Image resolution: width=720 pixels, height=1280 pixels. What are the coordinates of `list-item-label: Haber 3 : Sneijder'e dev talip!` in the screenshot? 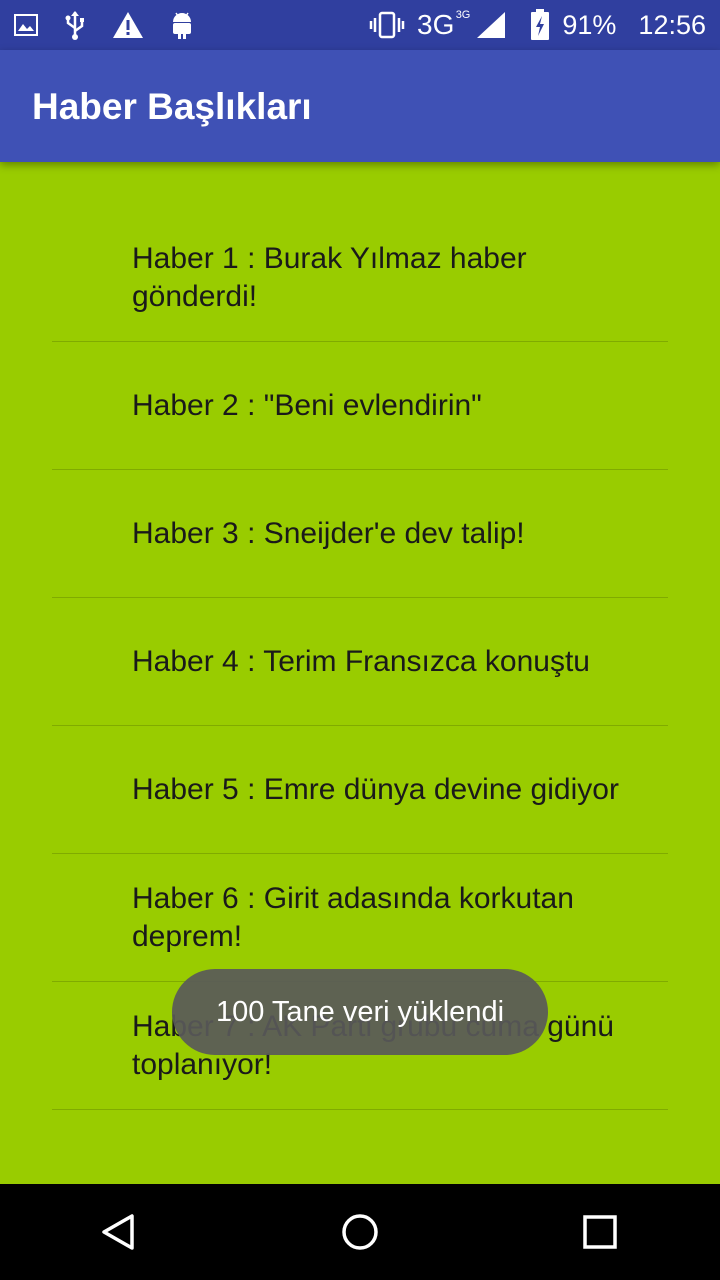 It's located at (328, 533).